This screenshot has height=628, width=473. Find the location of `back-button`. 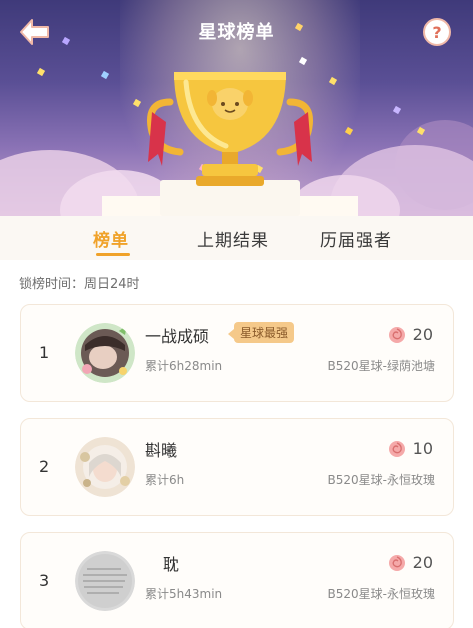

back-button is located at coordinates (35, 32).